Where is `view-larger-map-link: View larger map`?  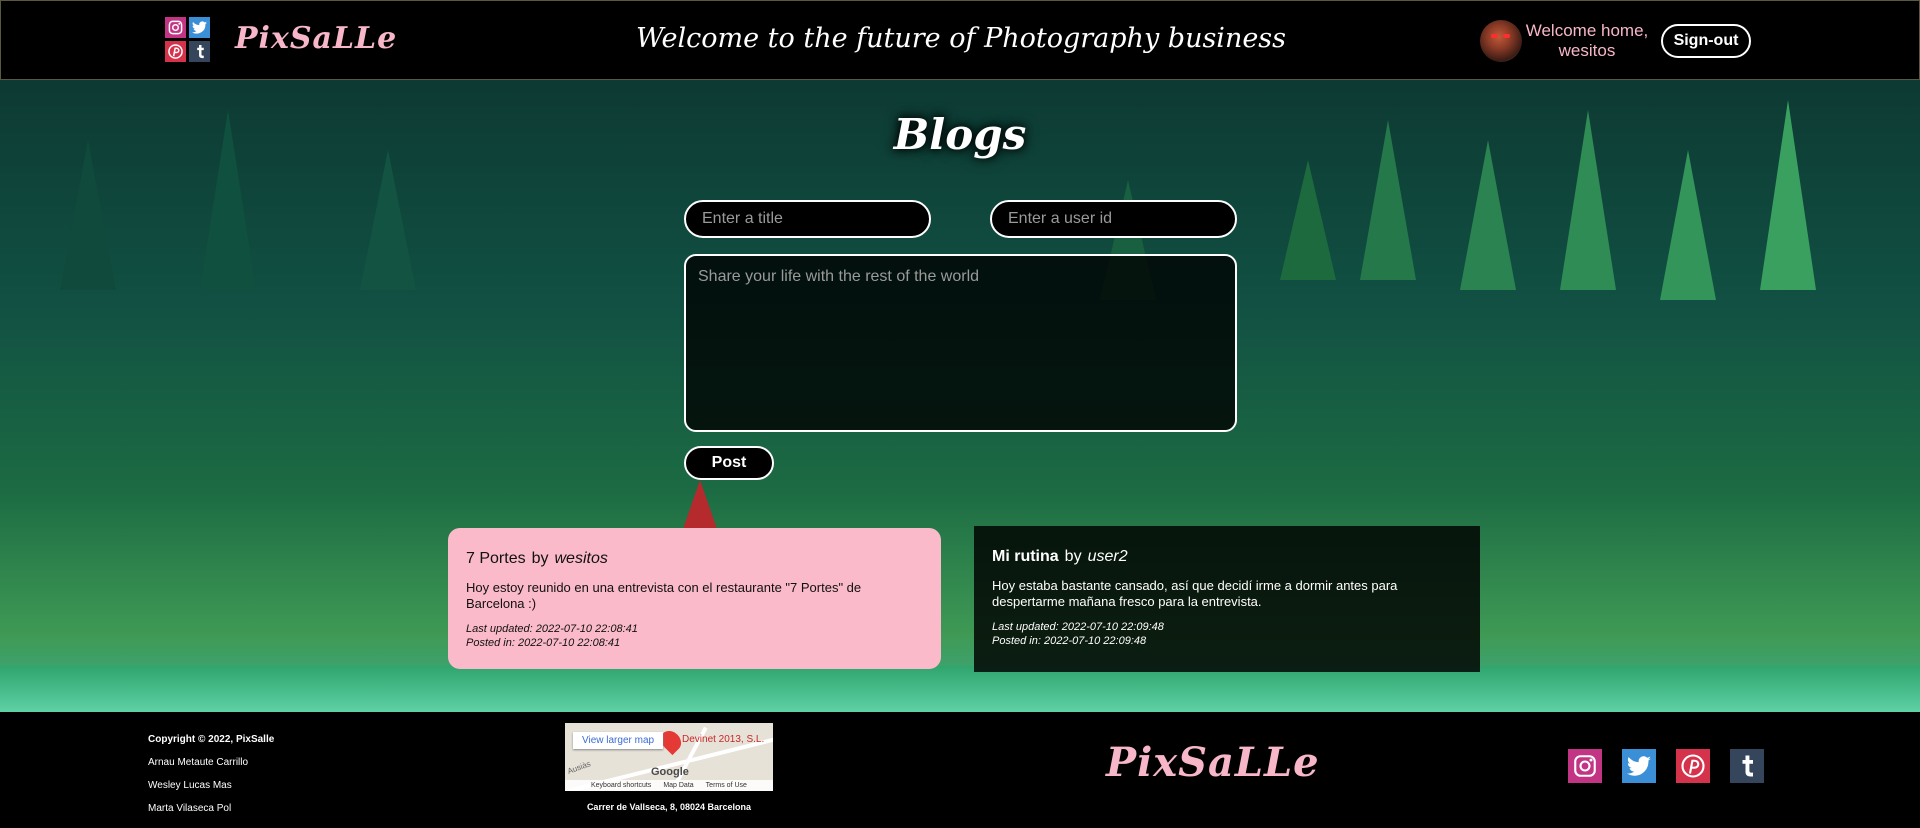 view-larger-map-link: View larger map is located at coordinates (618, 740).